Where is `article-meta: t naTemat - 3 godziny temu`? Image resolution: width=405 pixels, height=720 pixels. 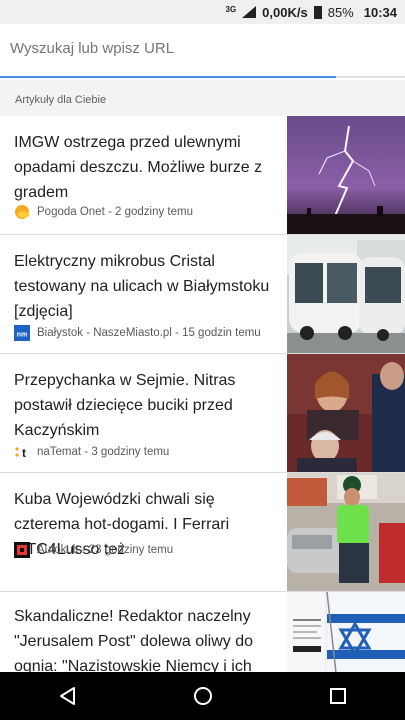 article-meta: t naTemat - 3 godziny temu is located at coordinates (91, 452).